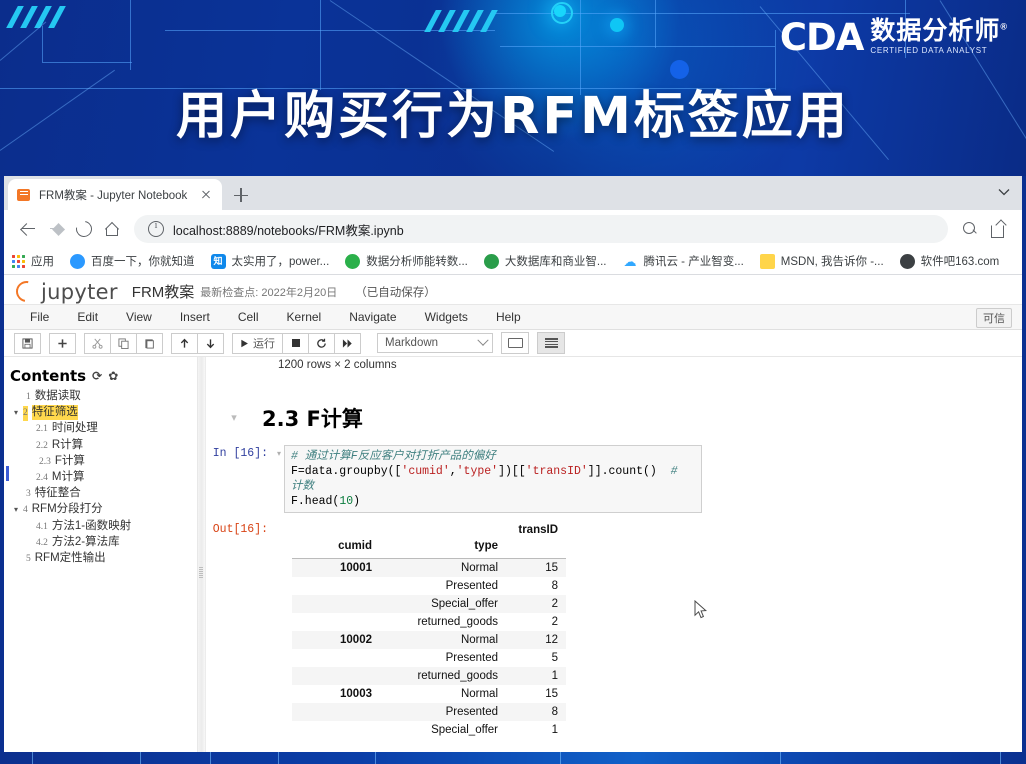 The image size is (1026, 764). I want to click on new-tab-button, so click(241, 195).